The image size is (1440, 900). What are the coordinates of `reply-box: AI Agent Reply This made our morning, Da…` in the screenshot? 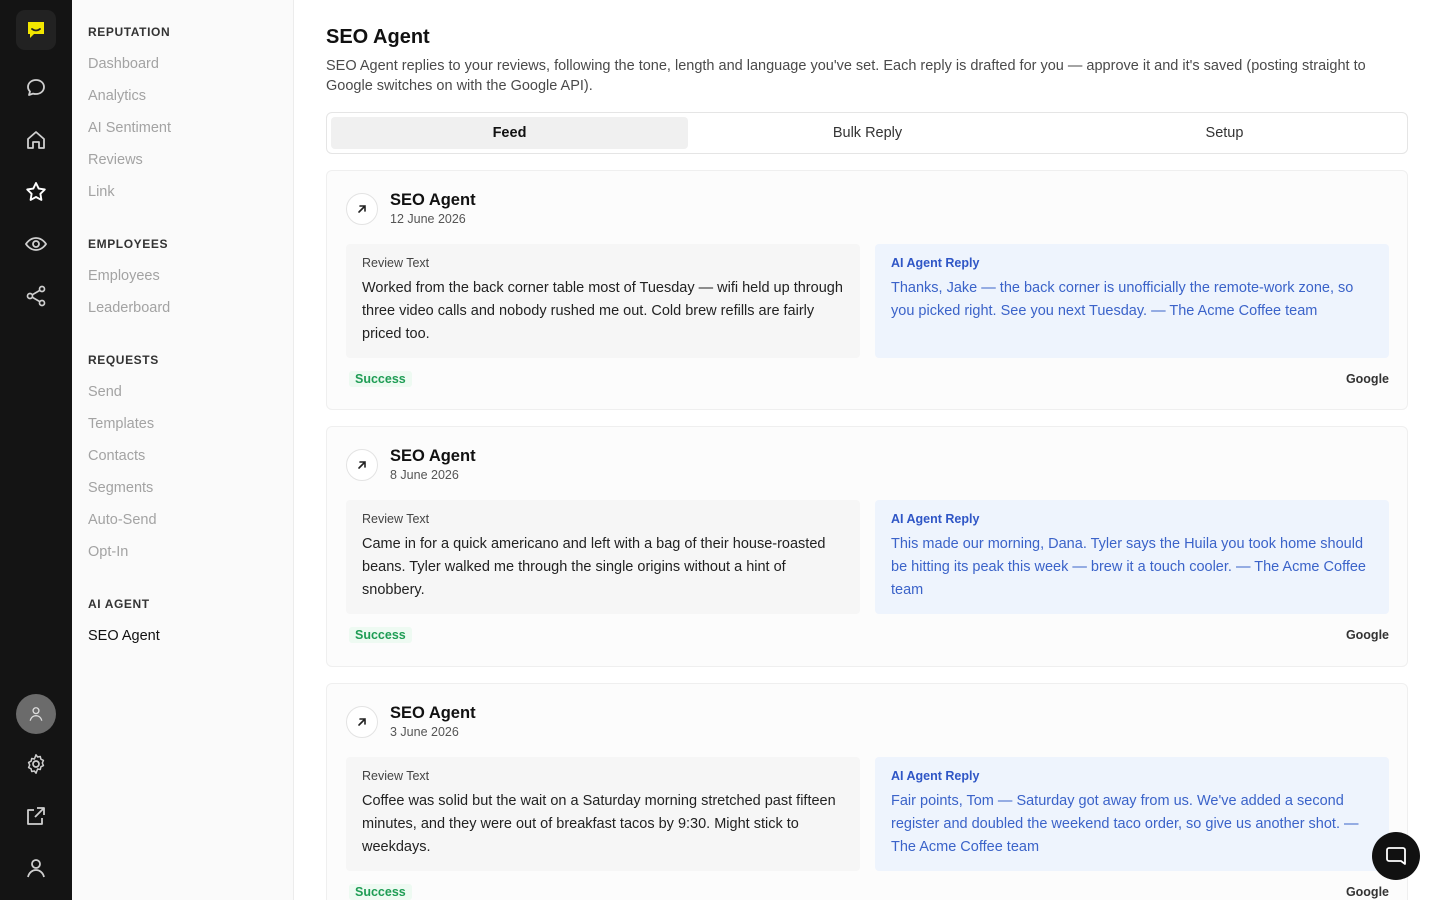 It's located at (1132, 557).